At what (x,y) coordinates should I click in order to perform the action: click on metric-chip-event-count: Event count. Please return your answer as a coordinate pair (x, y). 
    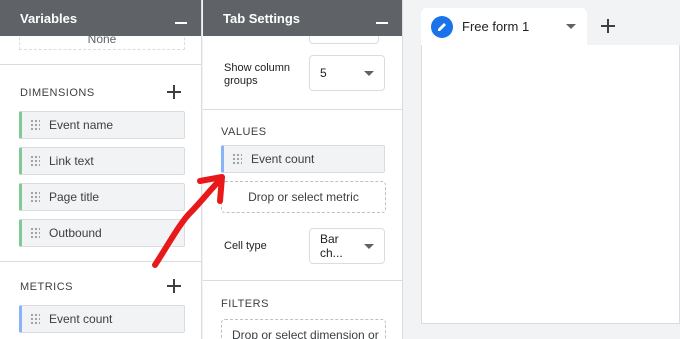
    Looking at the image, I should click on (102, 319).